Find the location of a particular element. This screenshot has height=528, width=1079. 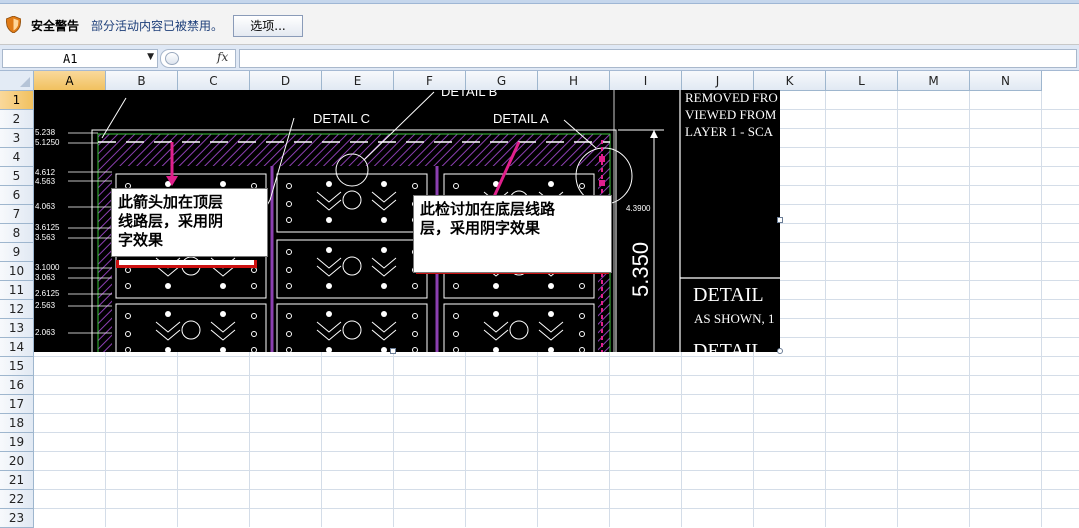

row-header: 10 is located at coordinates (17, 271).